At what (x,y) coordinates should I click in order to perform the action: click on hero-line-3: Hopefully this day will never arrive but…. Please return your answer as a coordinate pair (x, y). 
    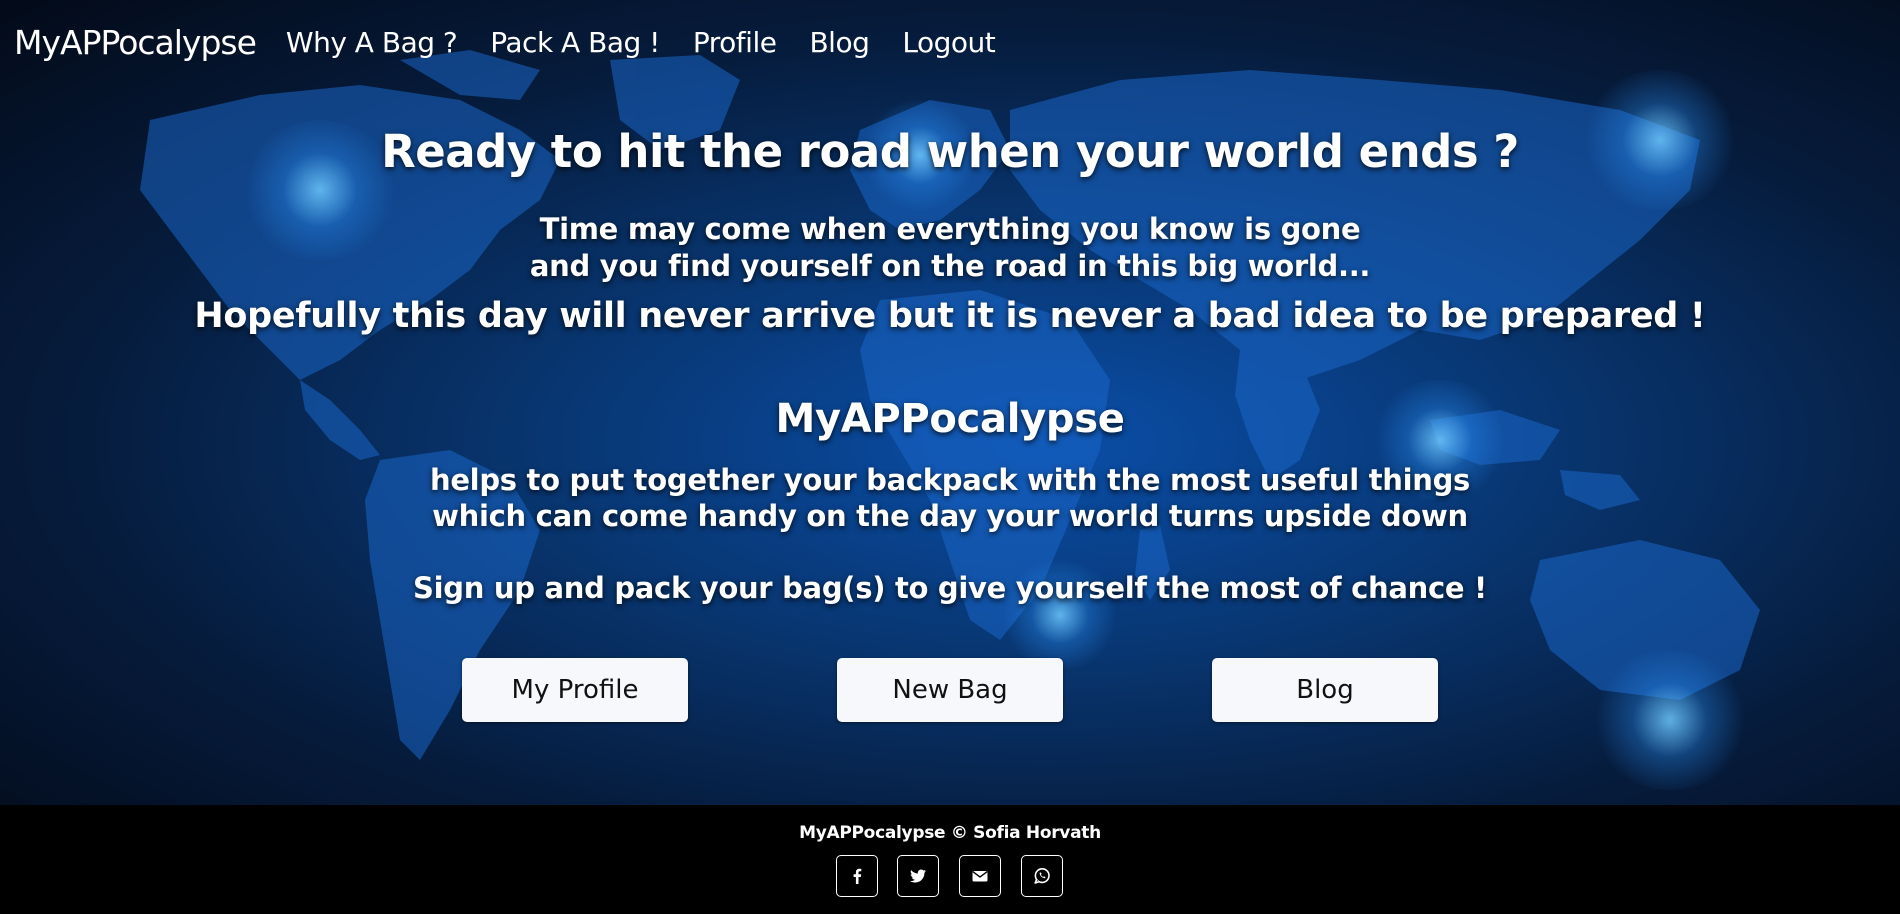
    Looking at the image, I should click on (950, 316).